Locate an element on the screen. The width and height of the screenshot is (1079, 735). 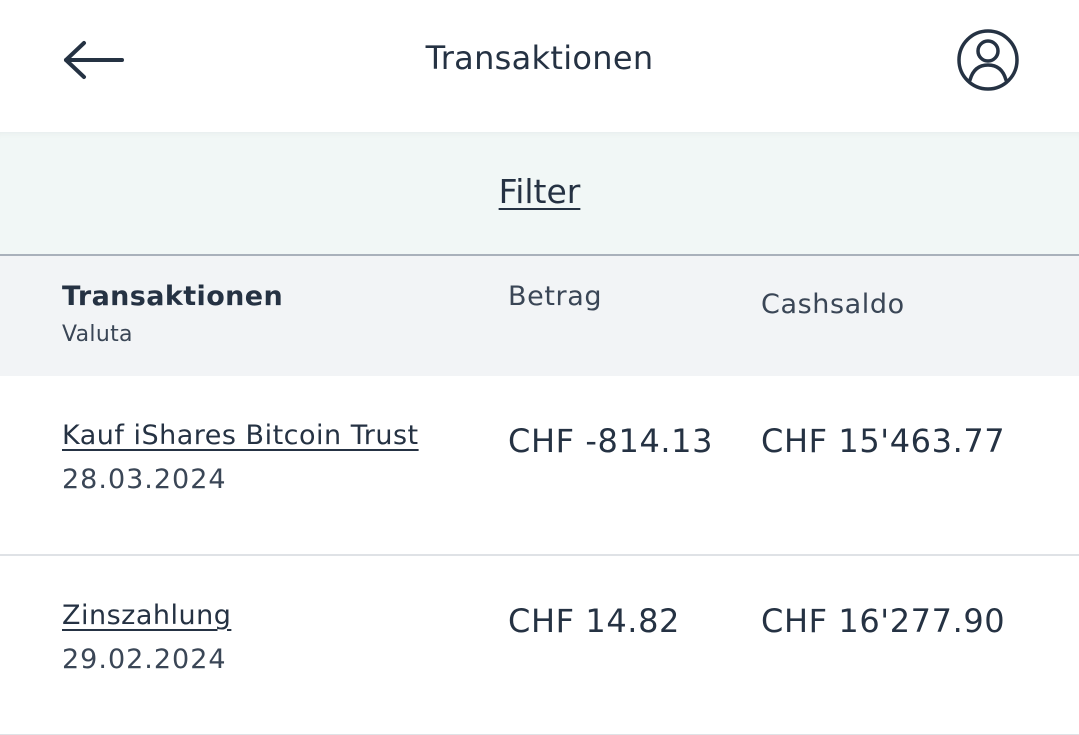
transaction-cash-balance: CHF 16'277.90 is located at coordinates (883, 621).